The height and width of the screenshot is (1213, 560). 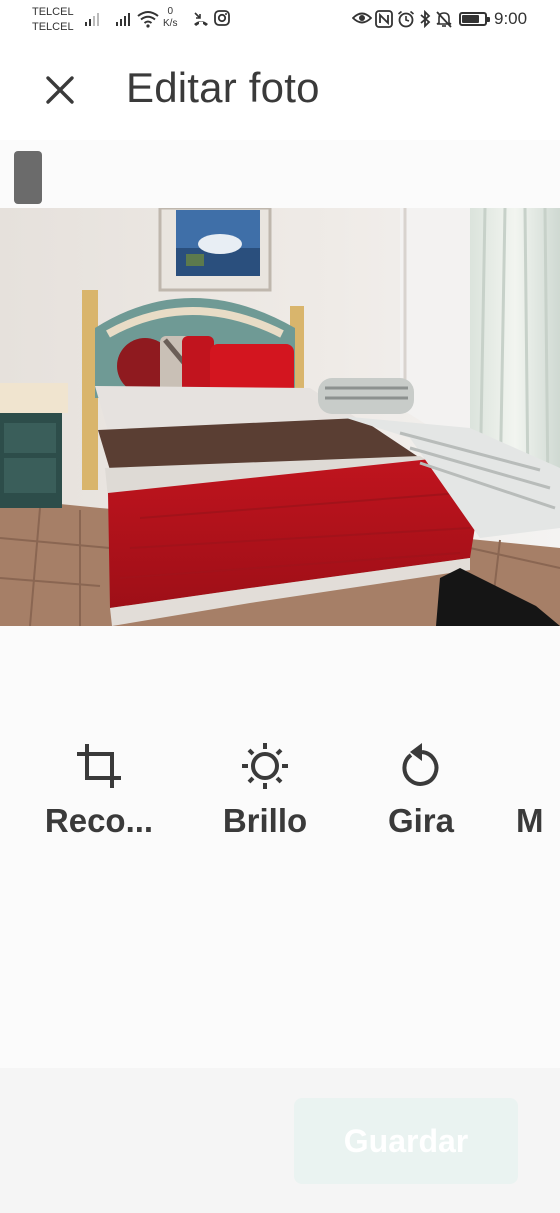 I want to click on crop-icon, so click(x=99, y=766).